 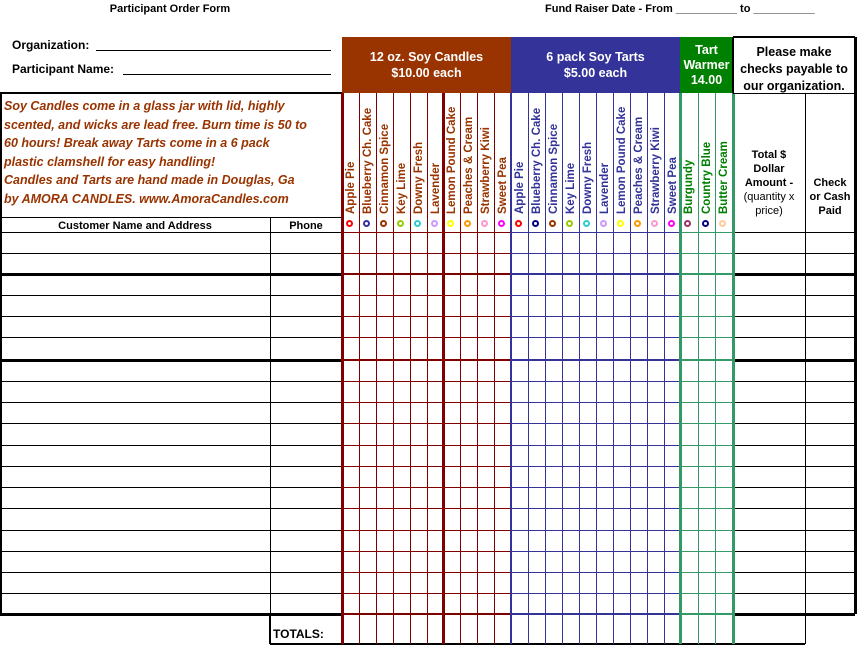 What do you see at coordinates (706, 177) in the screenshot?
I see `scent-name: Country Blue` at bounding box center [706, 177].